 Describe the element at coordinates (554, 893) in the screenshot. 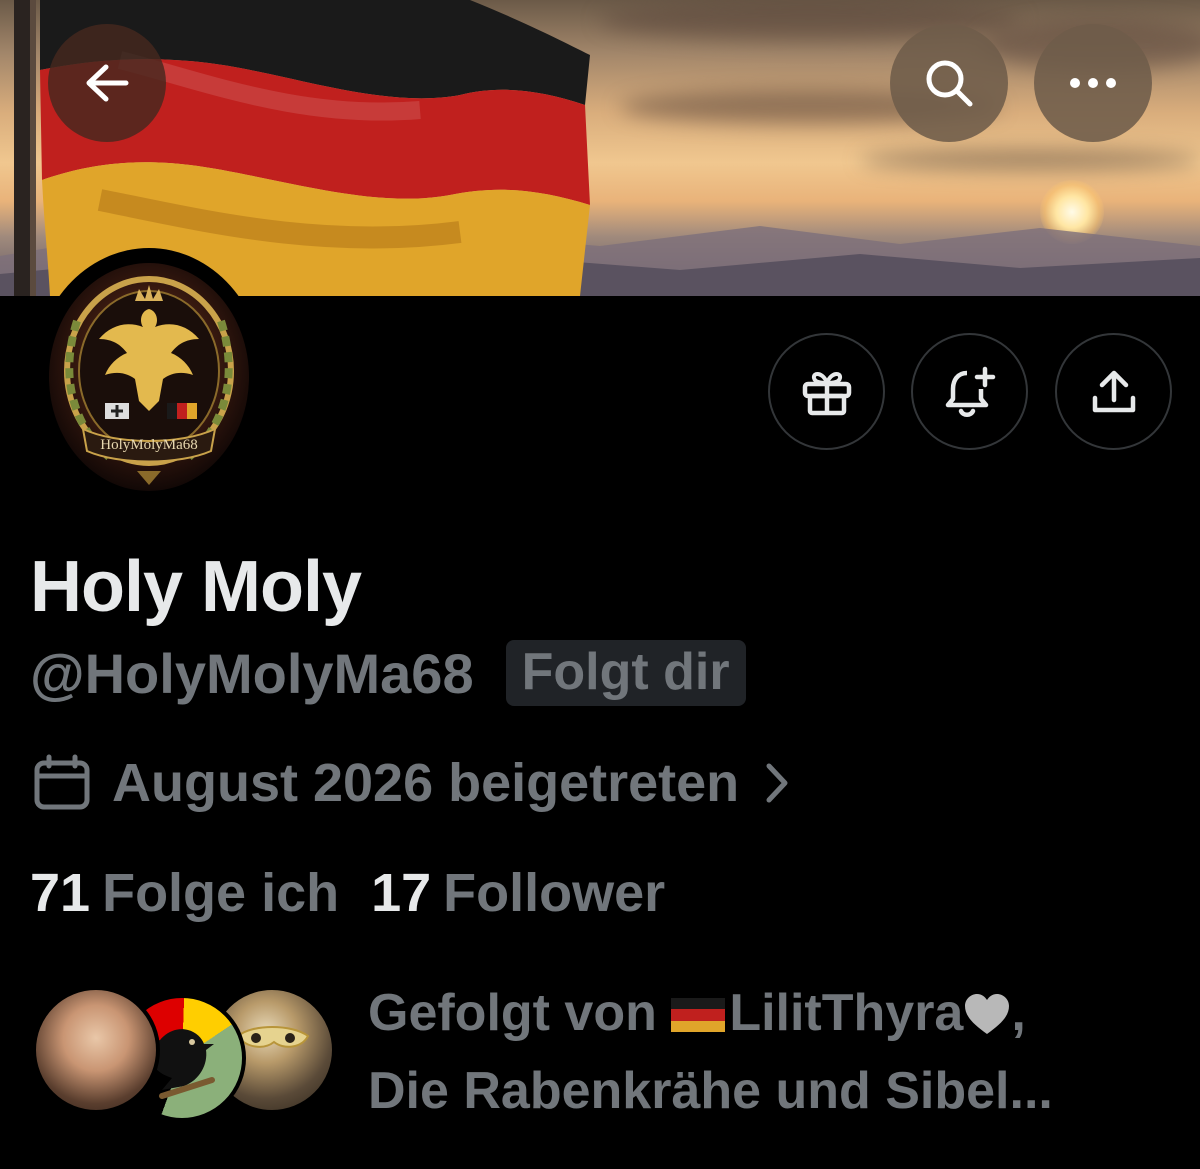

I see `followers-label: Follower` at that location.